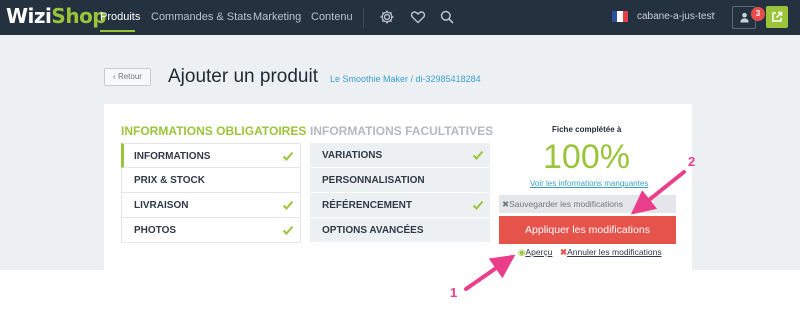 Image resolution: width=800 pixels, height=319 pixels. I want to click on nav-contenu: Contenu, so click(332, 17).